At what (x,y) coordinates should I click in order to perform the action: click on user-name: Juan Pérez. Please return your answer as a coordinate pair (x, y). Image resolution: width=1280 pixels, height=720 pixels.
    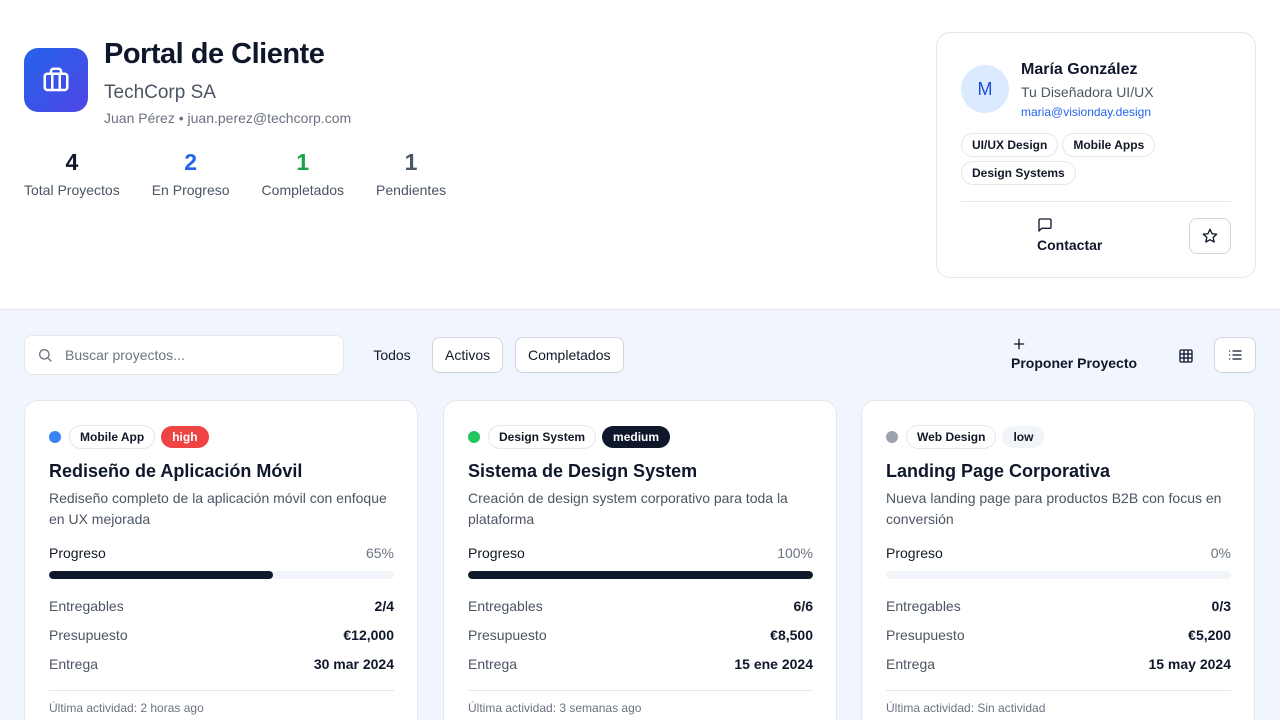
    Looking at the image, I should click on (139, 118).